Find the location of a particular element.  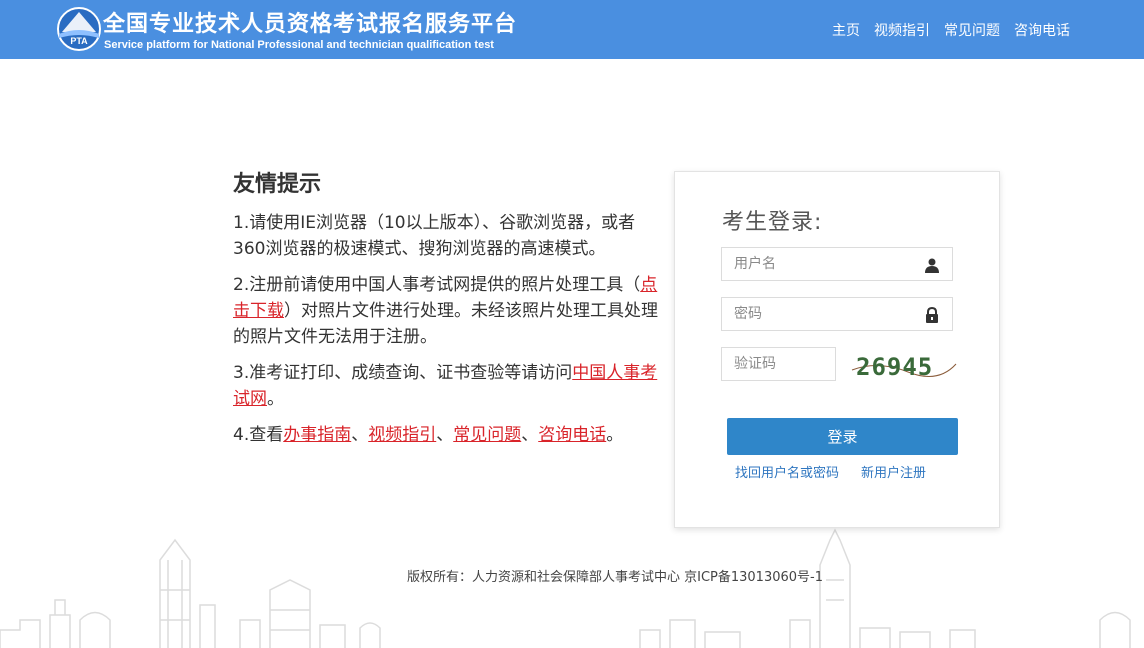

tip3-text-b: 。 is located at coordinates (275, 399).